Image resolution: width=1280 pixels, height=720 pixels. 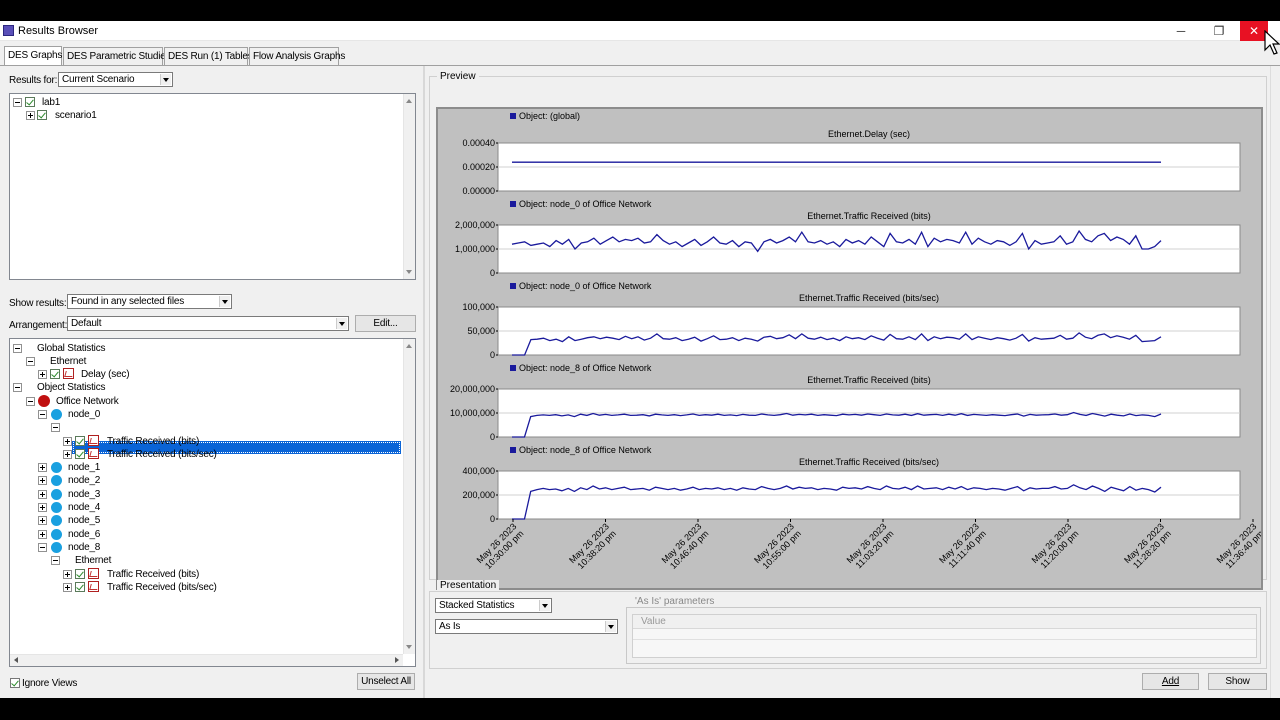 I want to click on tree-item-node-3: node_3, so click(x=84, y=494).